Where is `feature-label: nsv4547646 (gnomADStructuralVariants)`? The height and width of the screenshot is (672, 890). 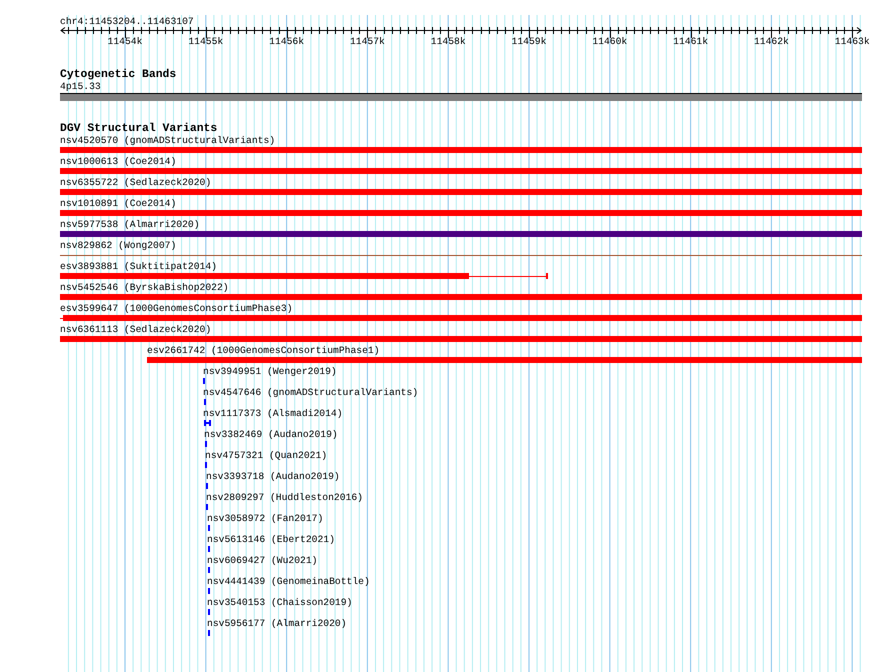
feature-label: nsv4547646 (gnomADStructuralVariants) is located at coordinates (310, 392).